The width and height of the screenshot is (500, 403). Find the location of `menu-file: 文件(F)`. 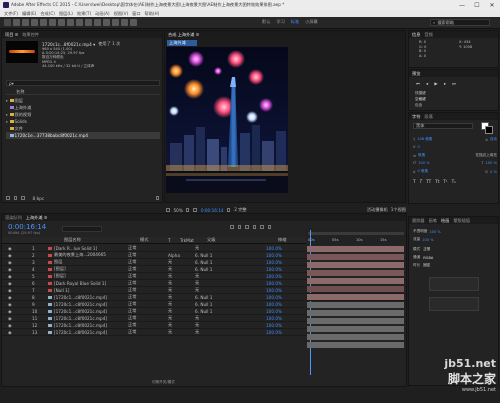

menu-file: 文件(F) is located at coordinates (11, 14).